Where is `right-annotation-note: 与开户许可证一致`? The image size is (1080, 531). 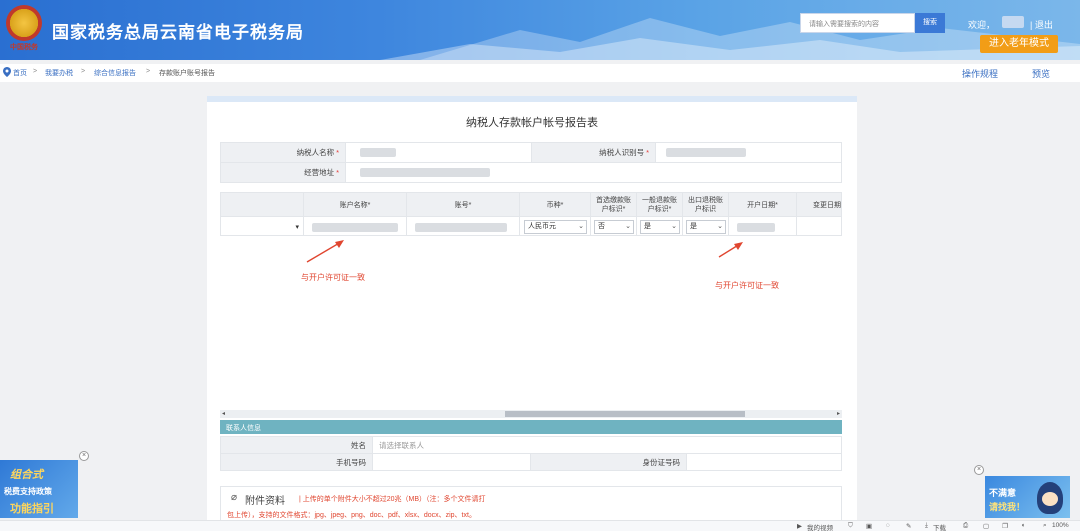
right-annotation-note: 与开户许可证一致 is located at coordinates (747, 285).